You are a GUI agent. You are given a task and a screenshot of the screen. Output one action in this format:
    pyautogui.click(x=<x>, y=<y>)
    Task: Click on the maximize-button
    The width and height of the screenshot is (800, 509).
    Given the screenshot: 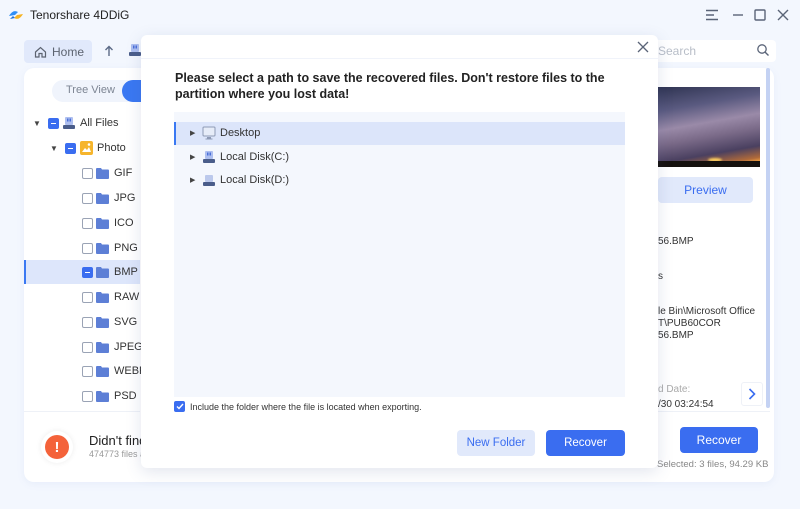 What is the action you would take?
    pyautogui.click(x=760, y=15)
    